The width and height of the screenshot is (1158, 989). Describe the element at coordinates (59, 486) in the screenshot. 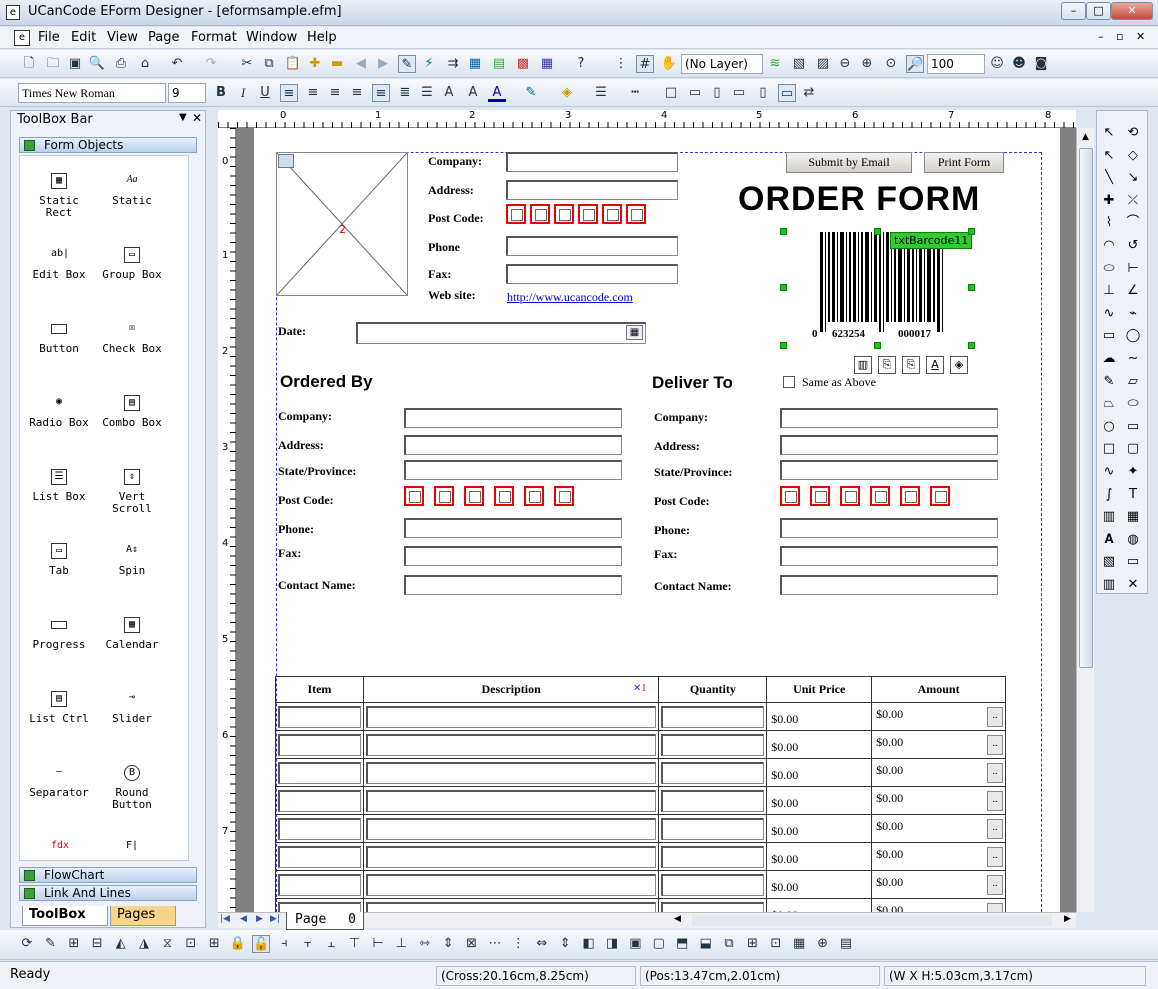

I see `tool-list-box: ☰ List Box` at that location.